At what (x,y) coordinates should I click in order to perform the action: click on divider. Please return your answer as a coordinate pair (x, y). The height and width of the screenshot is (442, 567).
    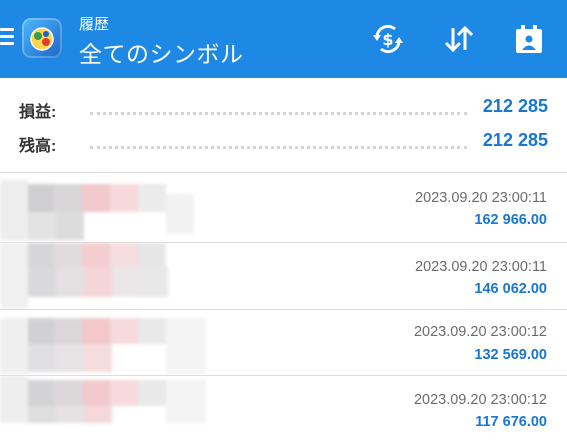
    Looking at the image, I should click on (283, 172).